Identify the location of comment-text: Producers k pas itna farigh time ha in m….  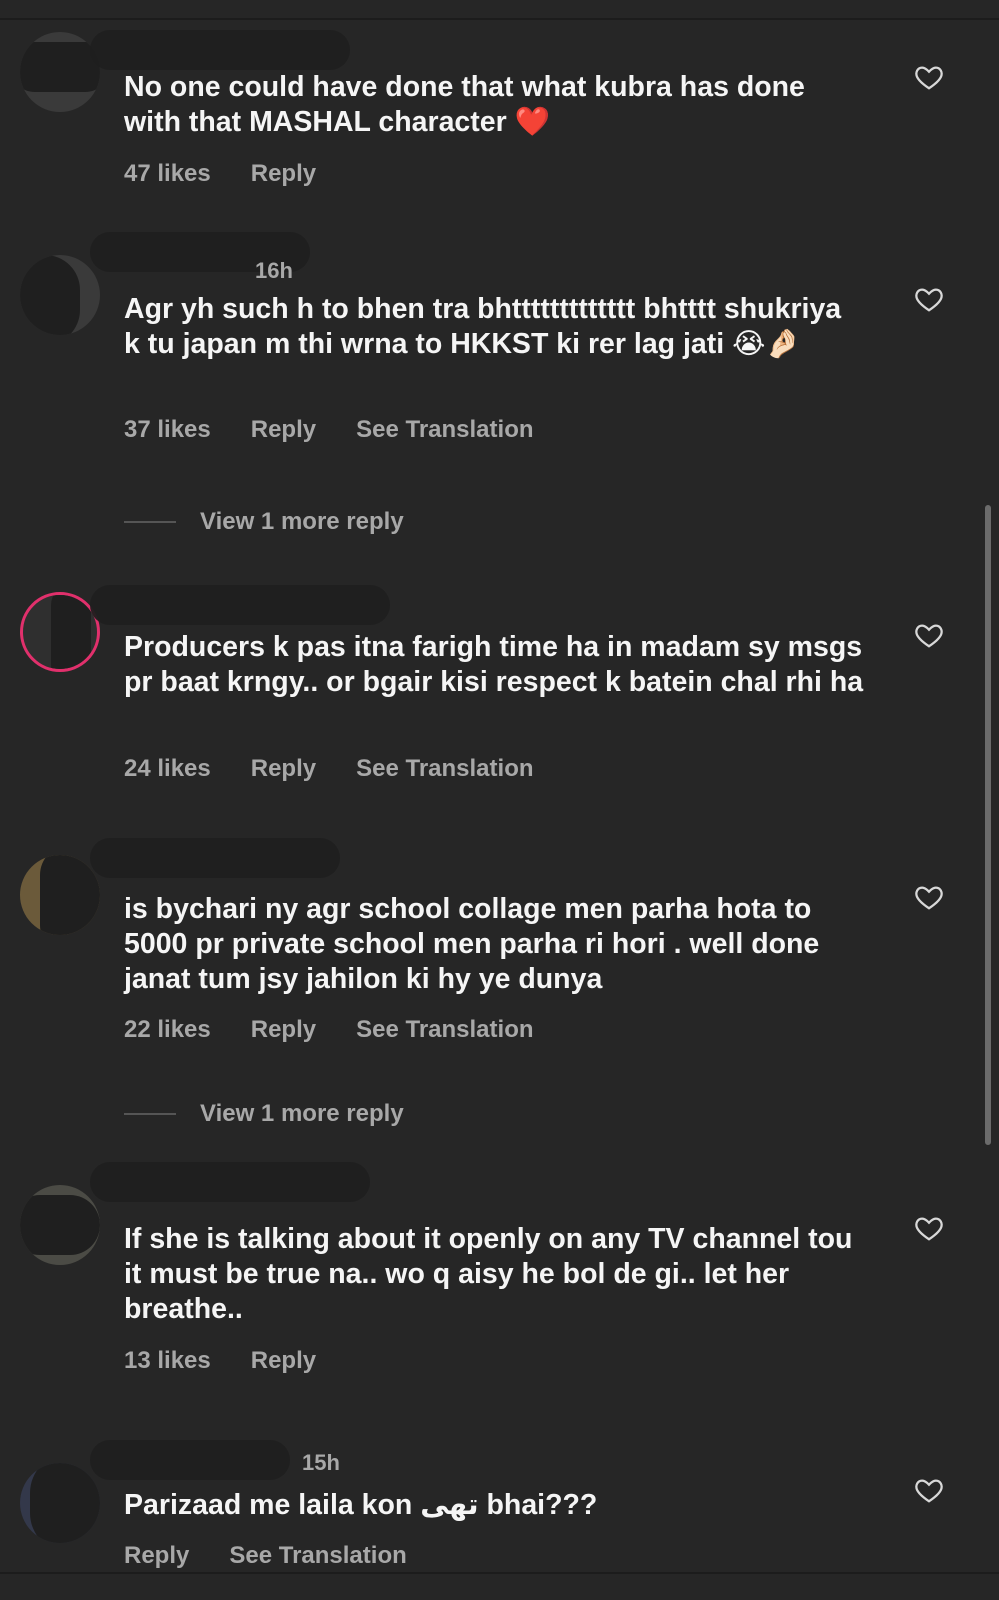
(494, 664).